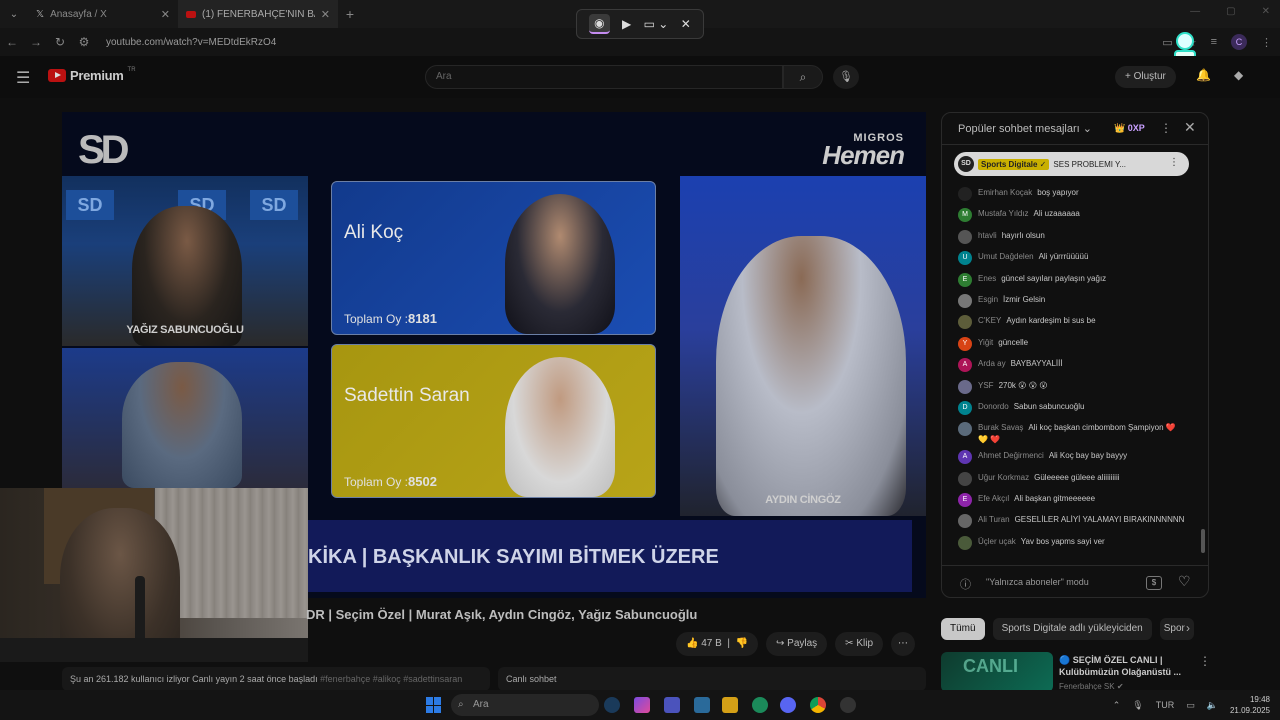 The height and width of the screenshot is (720, 1280). I want to click on create-button: + Oluştur, so click(1145, 77).